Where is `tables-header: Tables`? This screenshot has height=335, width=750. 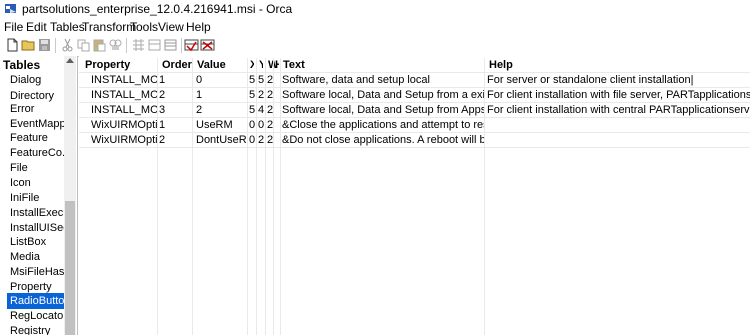 tables-header: Tables is located at coordinates (22, 65).